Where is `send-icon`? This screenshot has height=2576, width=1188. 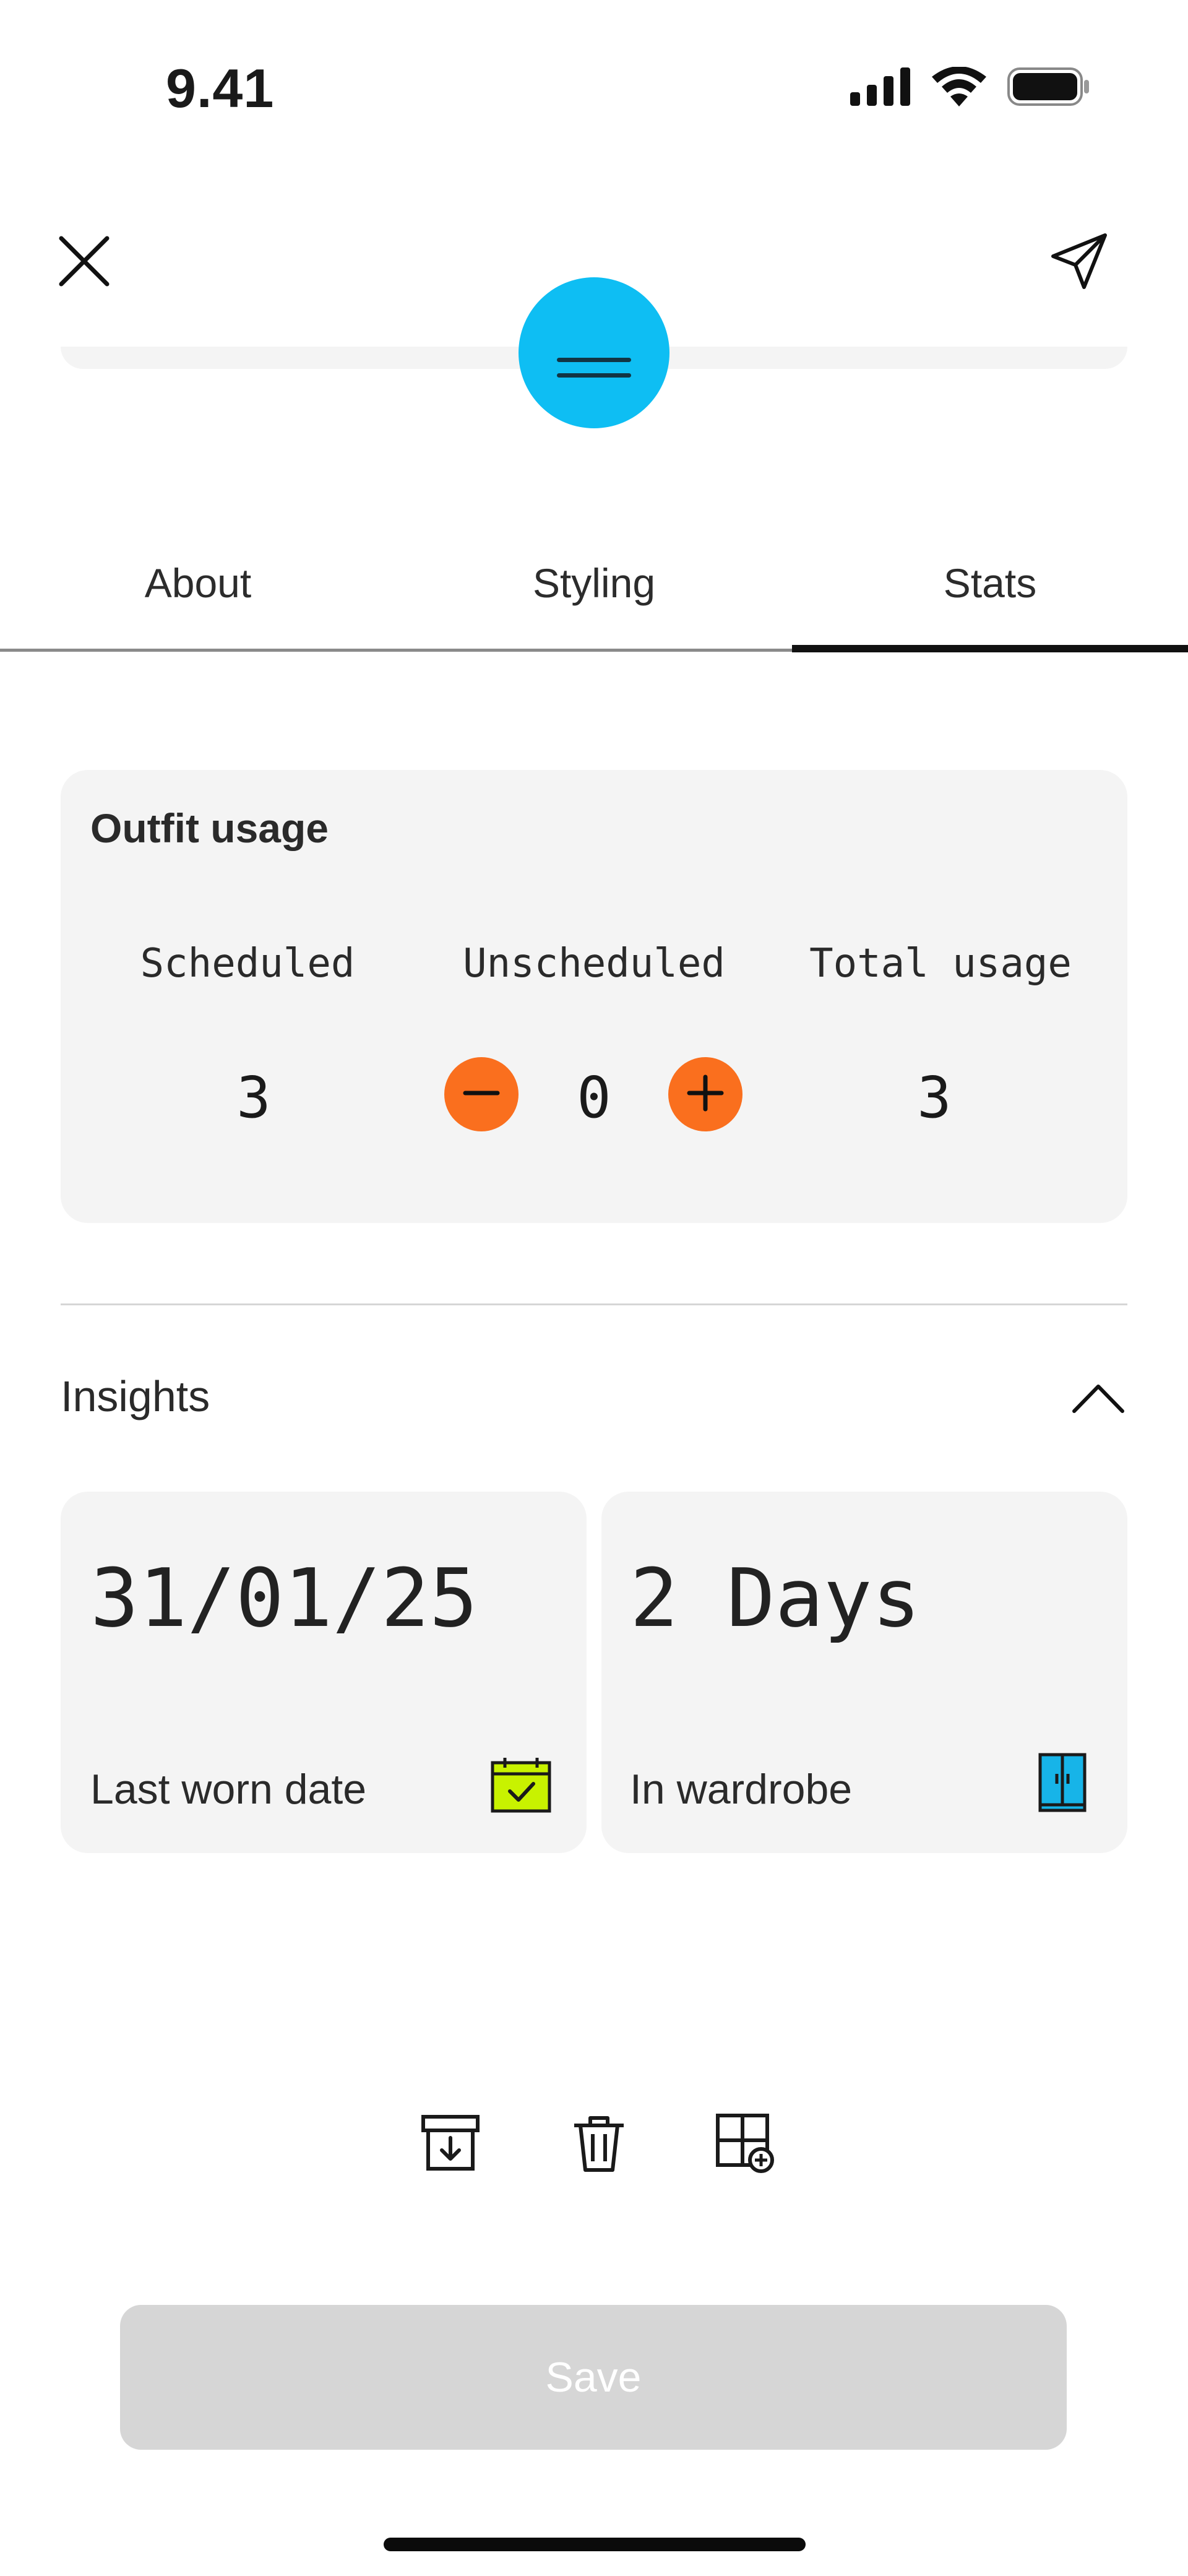 send-icon is located at coordinates (1079, 262).